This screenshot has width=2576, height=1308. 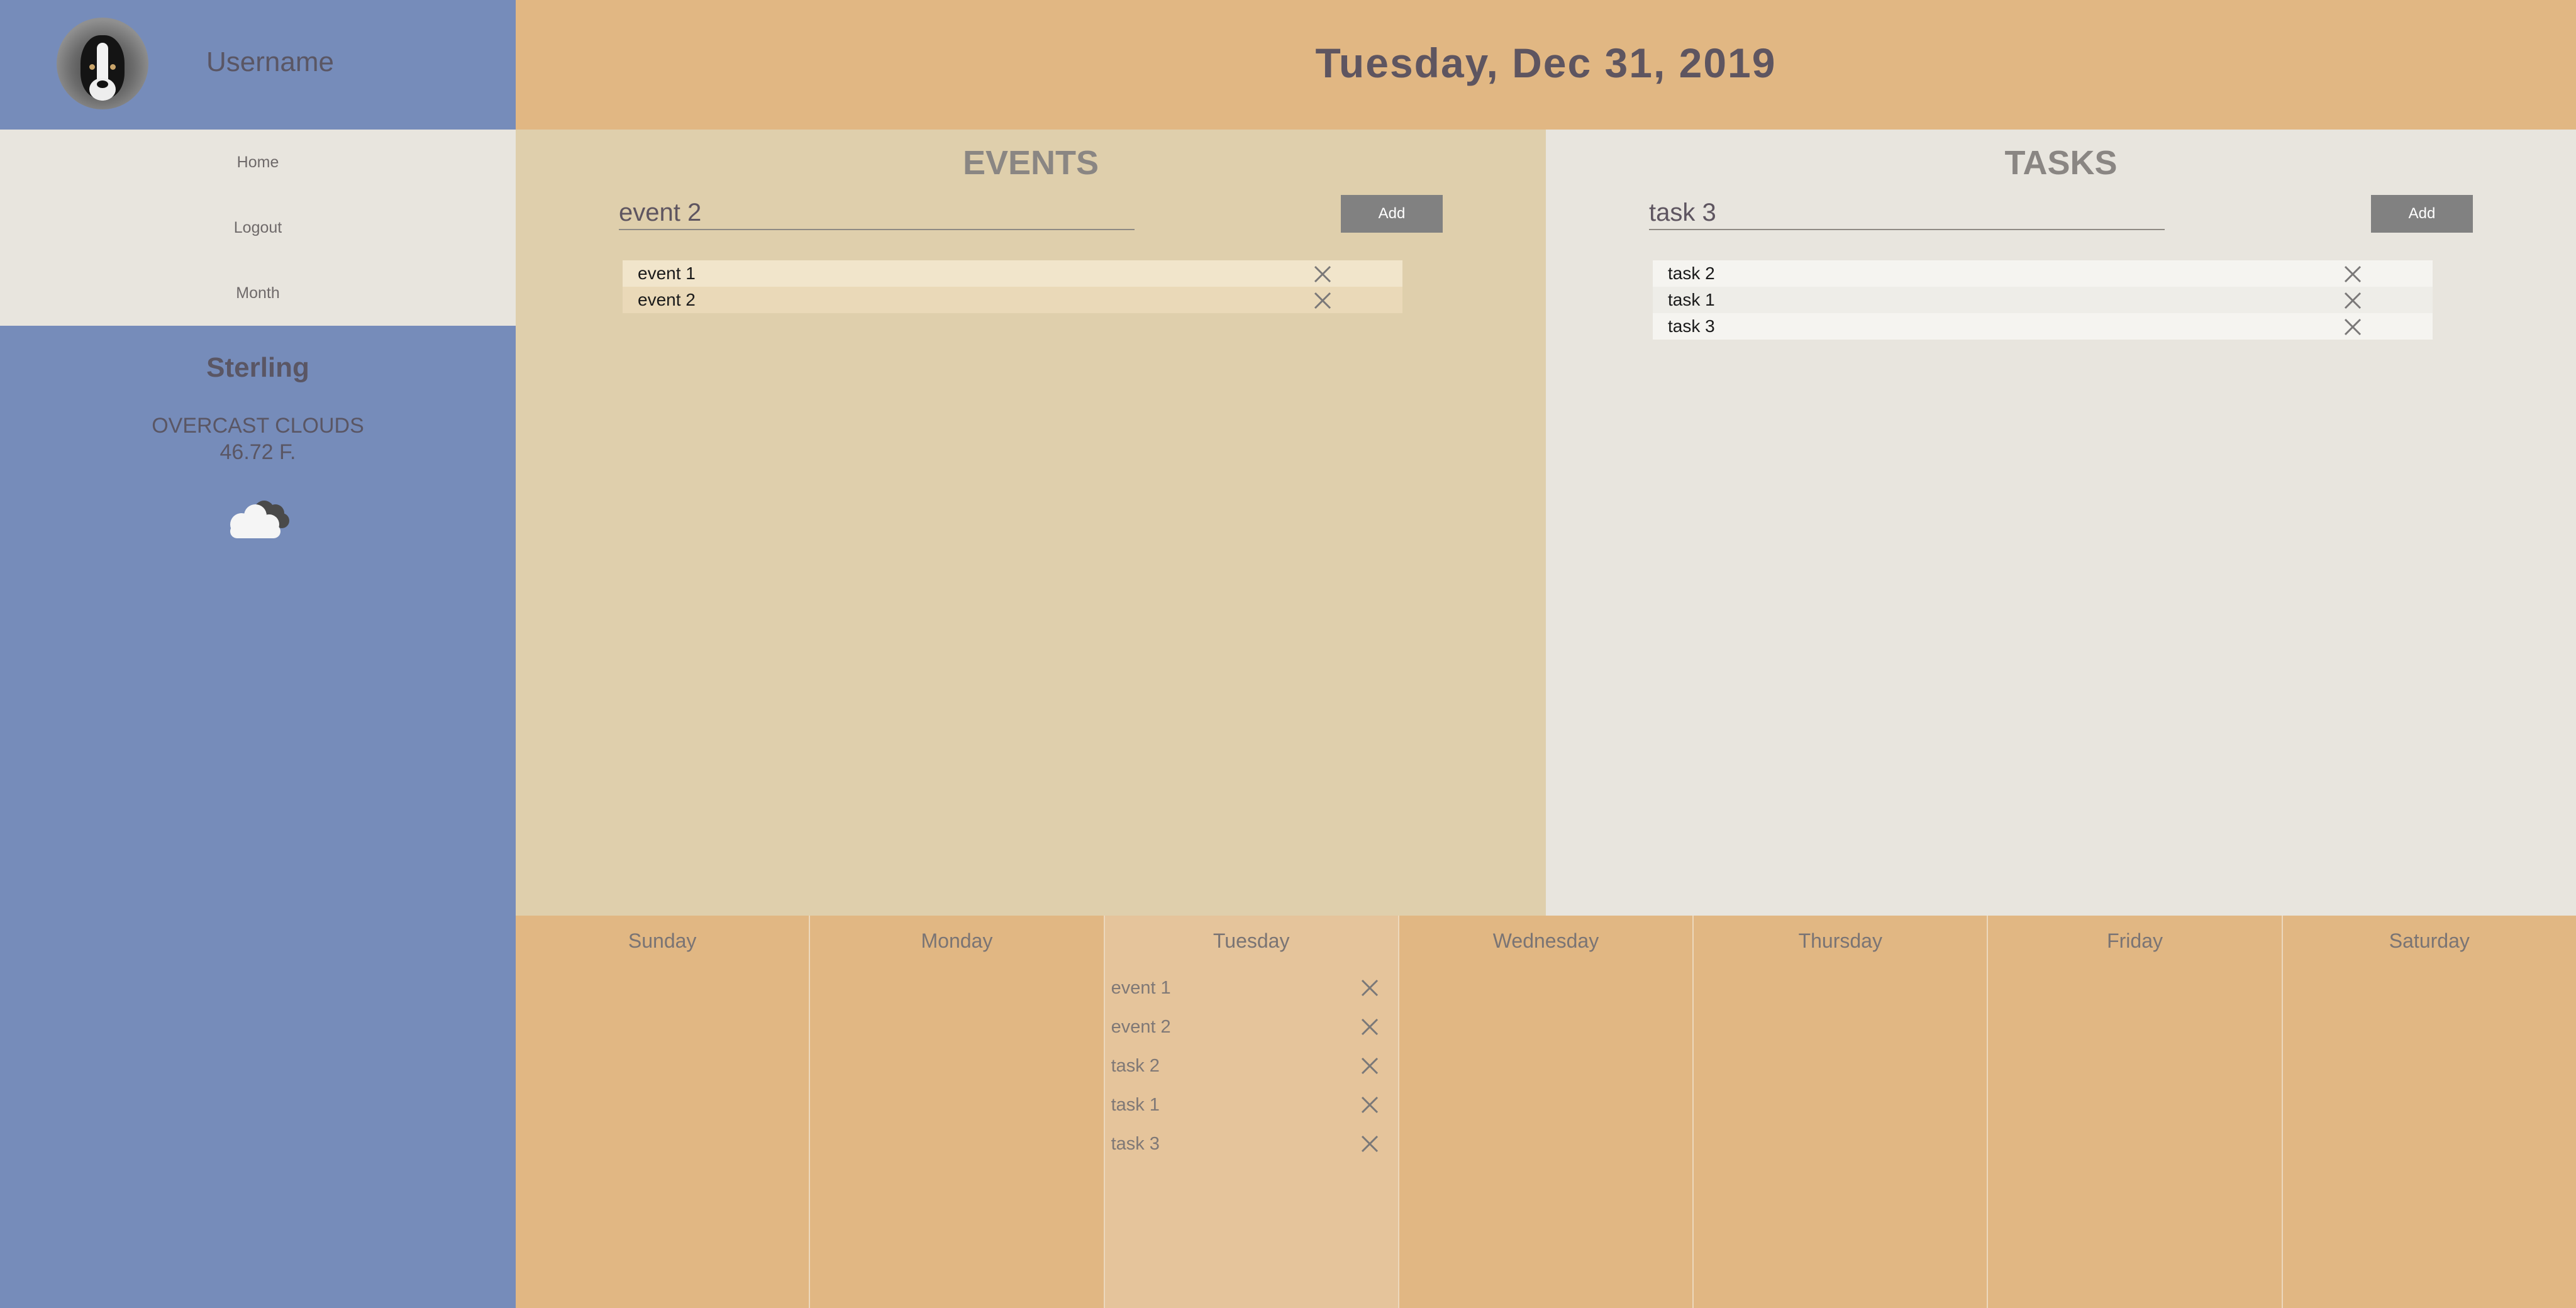 I want to click on event-item: event 1, so click(x=1012, y=273).